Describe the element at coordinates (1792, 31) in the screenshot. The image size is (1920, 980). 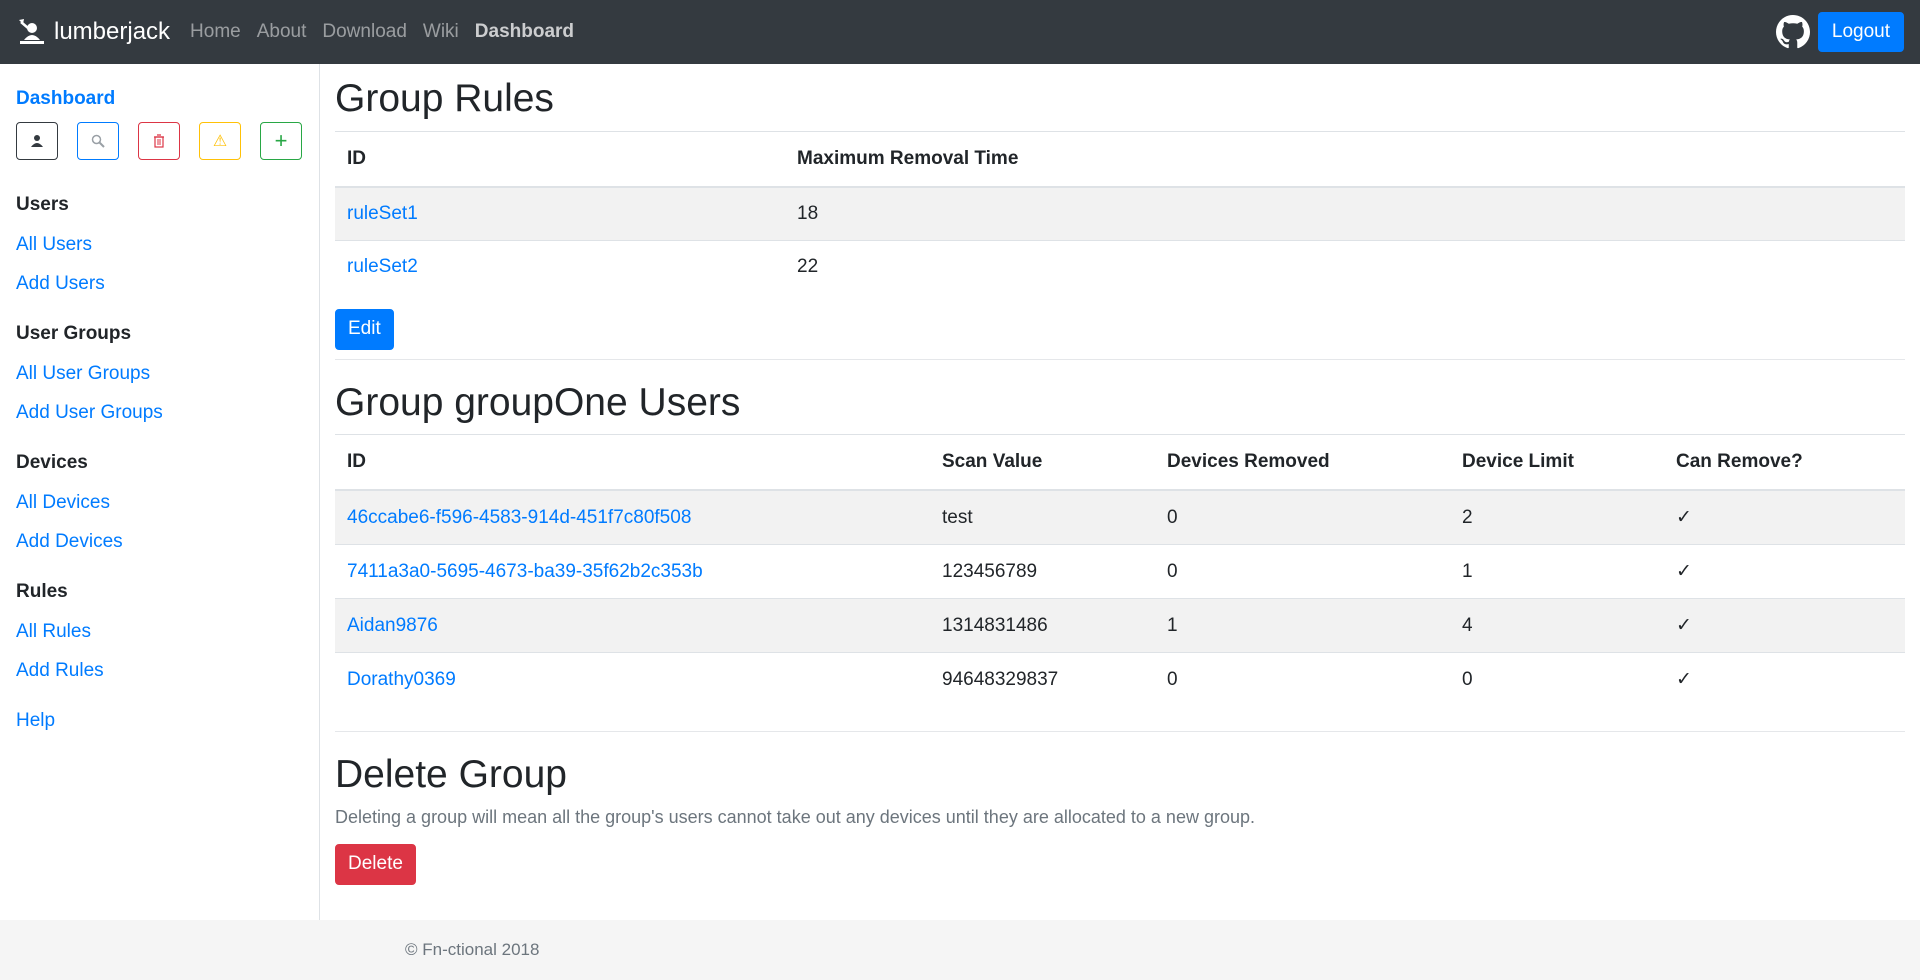
I see `github-icon` at that location.